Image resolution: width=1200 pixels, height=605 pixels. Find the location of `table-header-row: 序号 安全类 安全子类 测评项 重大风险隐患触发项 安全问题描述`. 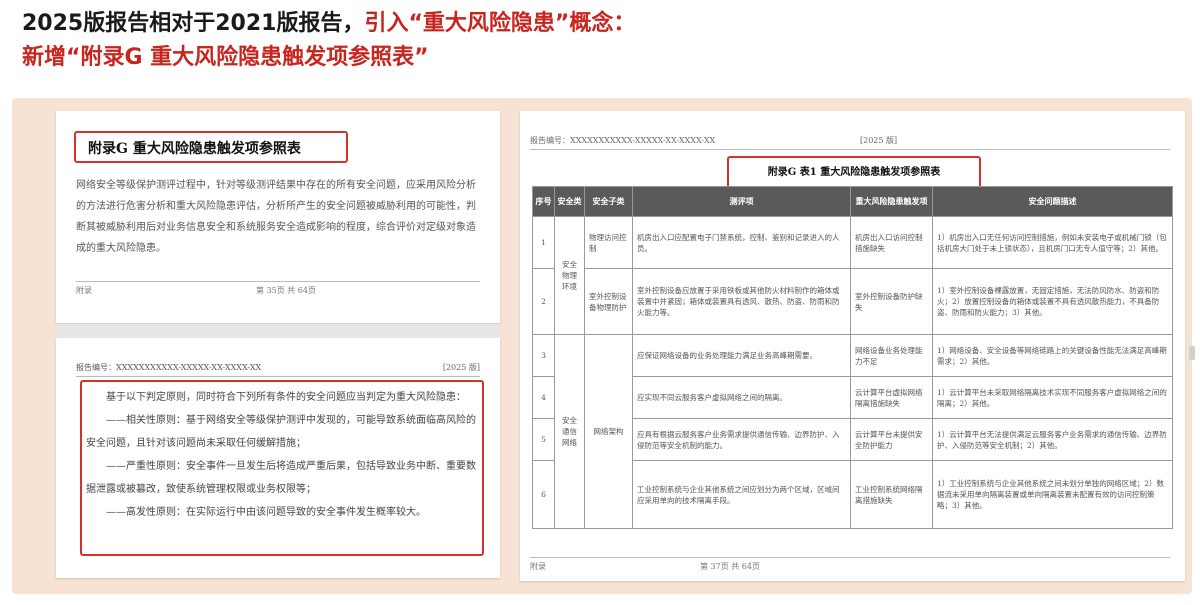

table-header-row: 序号 安全类 安全子类 测评项 重大风险隐患触发项 安全问题描述 is located at coordinates (852, 201).